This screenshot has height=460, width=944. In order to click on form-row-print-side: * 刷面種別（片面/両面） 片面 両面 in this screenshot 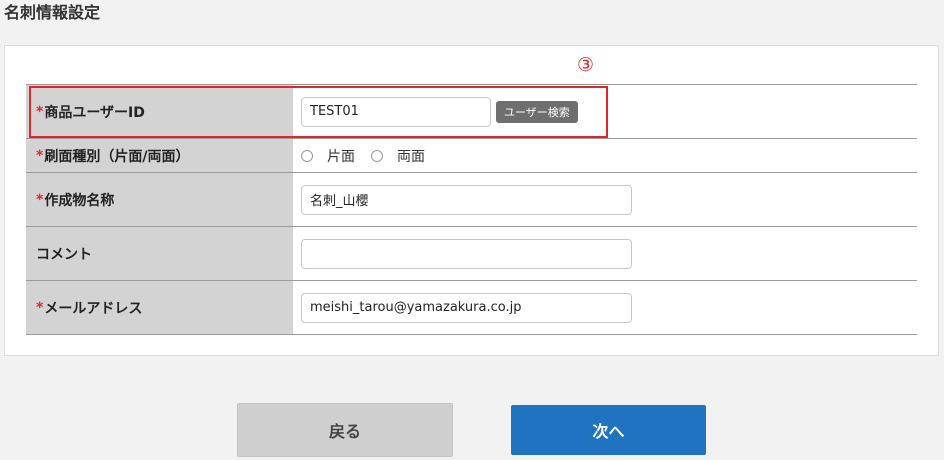, I will do `click(471, 156)`.